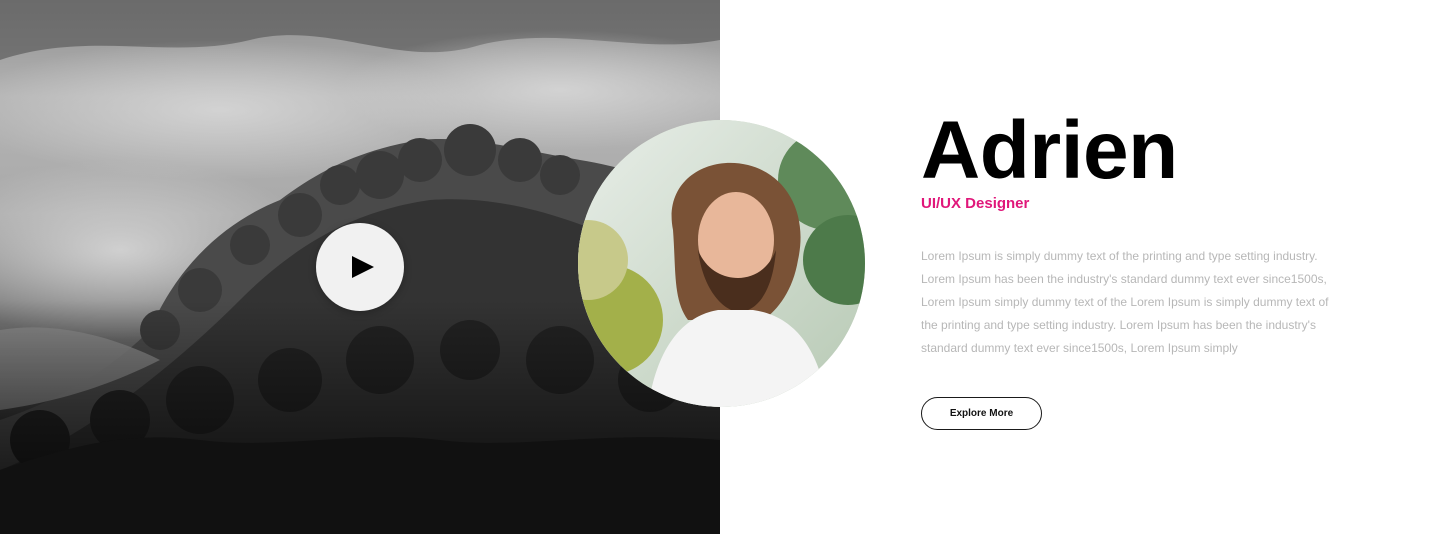 This screenshot has height=534, width=1440. I want to click on play-video-button, so click(360, 267).